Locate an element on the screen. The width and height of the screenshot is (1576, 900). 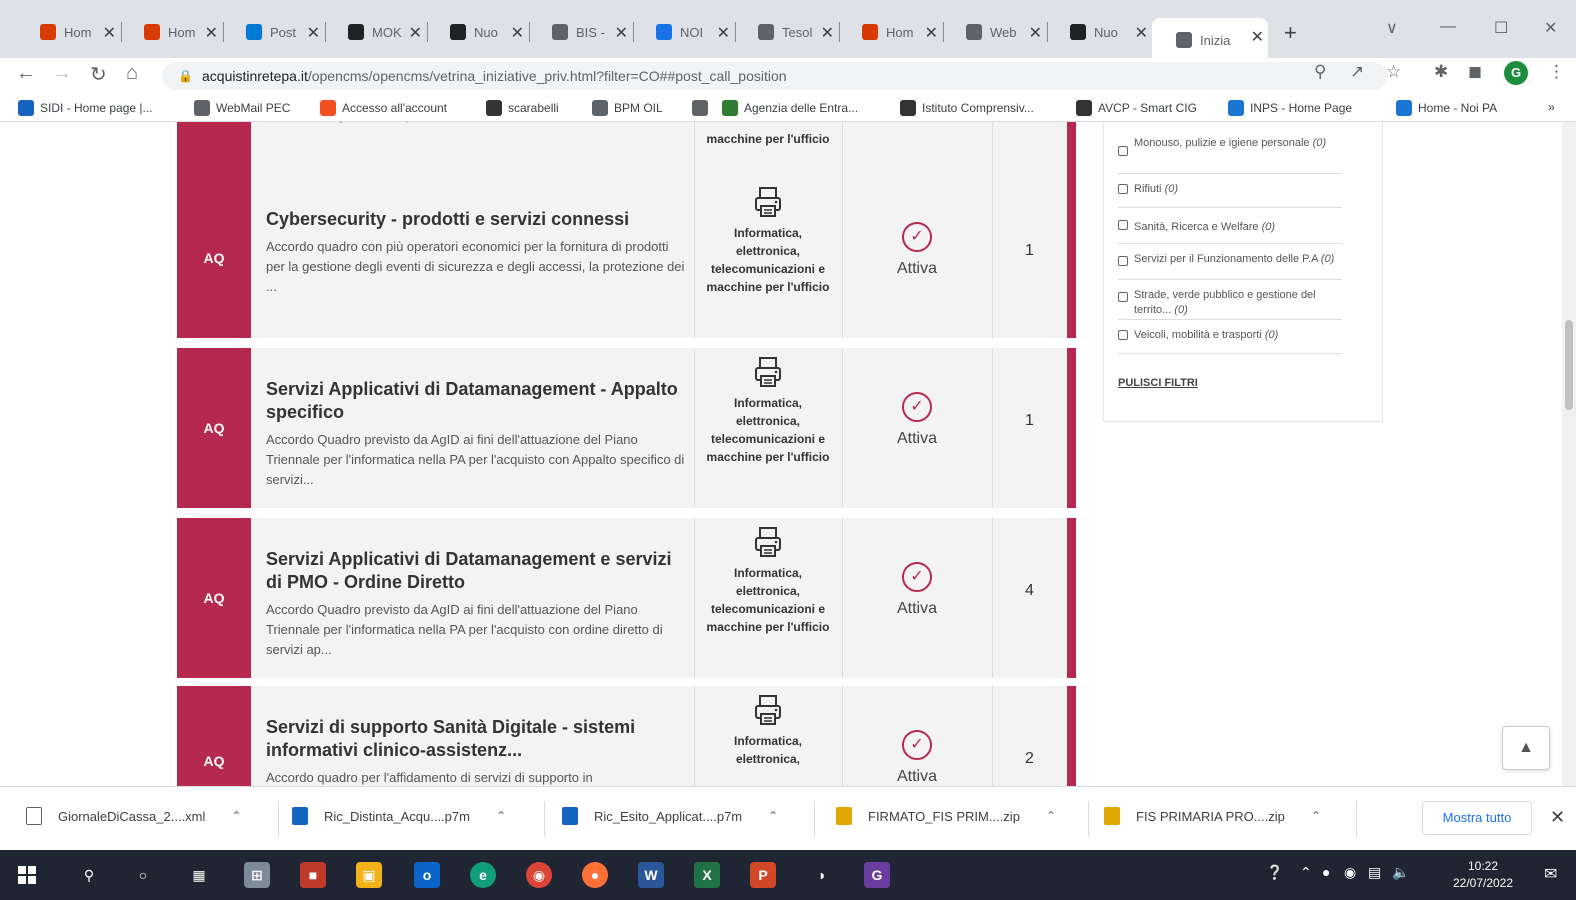
share-icon: ↗ is located at coordinates (1357, 72).